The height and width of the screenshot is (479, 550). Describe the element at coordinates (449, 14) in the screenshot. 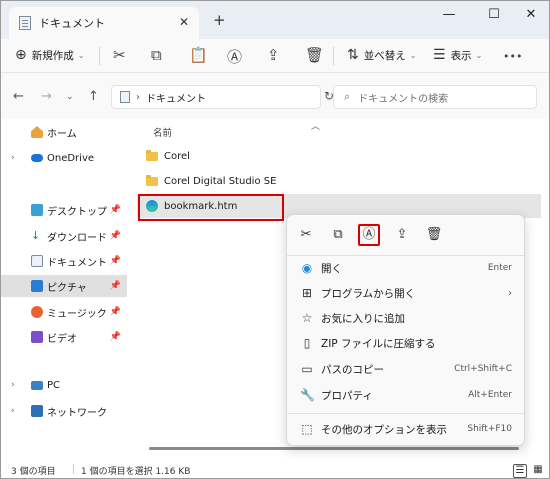

I see `minimize-button: —` at that location.